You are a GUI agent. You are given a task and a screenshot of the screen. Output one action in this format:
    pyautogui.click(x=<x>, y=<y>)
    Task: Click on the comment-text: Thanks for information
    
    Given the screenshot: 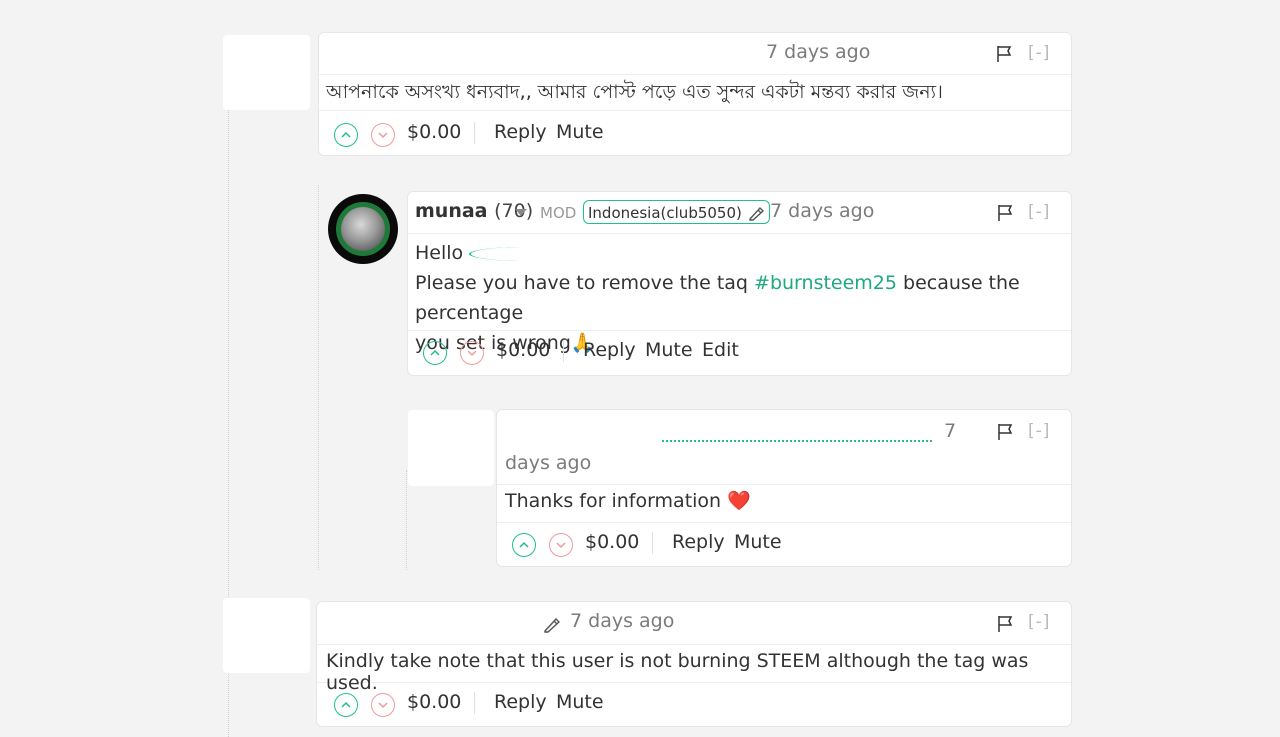 What is the action you would take?
    pyautogui.click(x=613, y=501)
    